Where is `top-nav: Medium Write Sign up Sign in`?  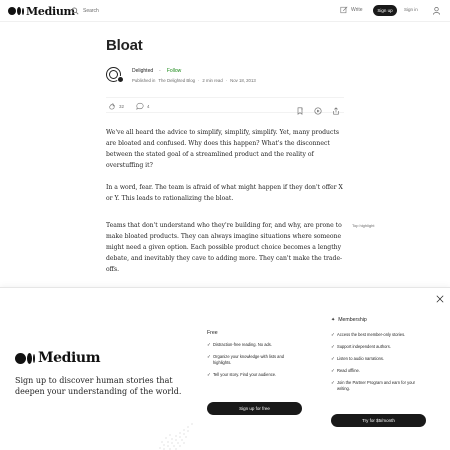
top-nav: Medium Write Sign up Sign in is located at coordinates (225, 11).